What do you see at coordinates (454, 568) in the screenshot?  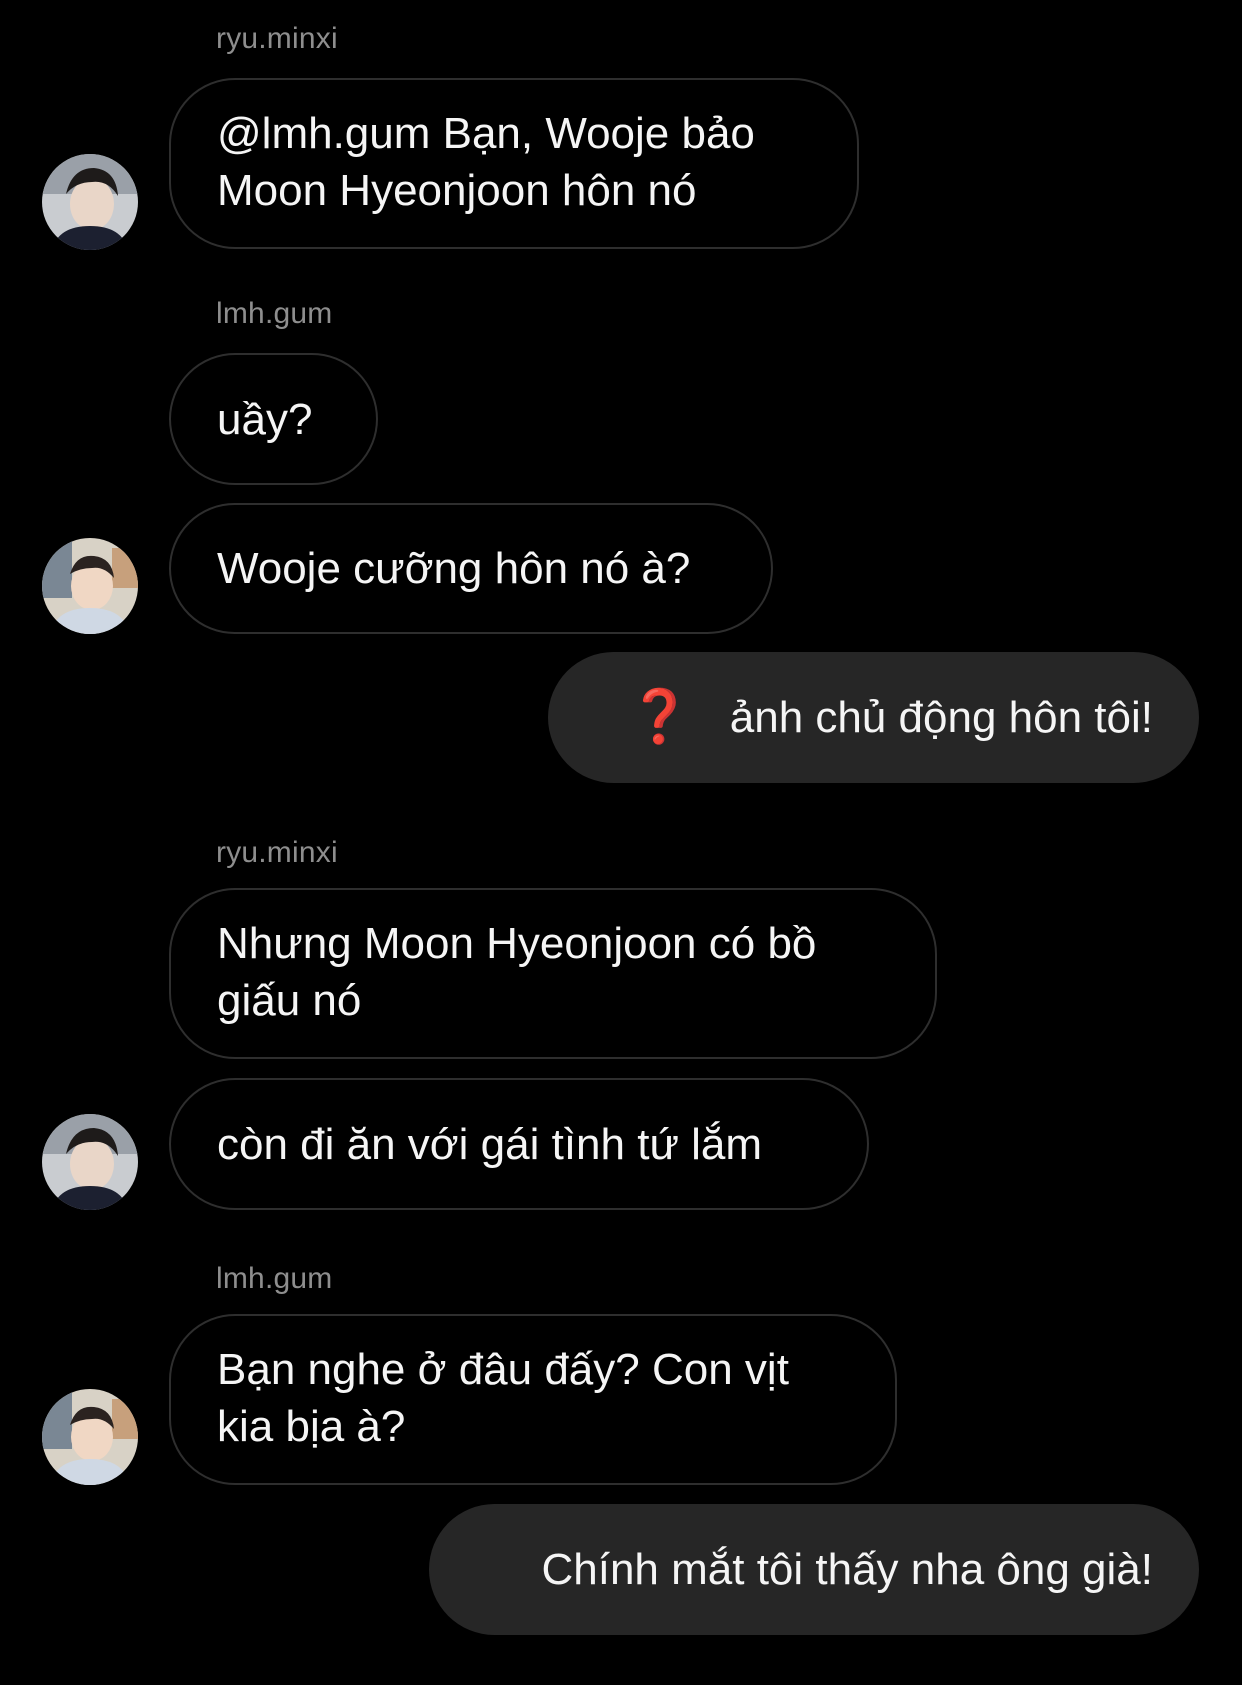 I see `message-text: Wooje cưỡng hôn nó à?` at bounding box center [454, 568].